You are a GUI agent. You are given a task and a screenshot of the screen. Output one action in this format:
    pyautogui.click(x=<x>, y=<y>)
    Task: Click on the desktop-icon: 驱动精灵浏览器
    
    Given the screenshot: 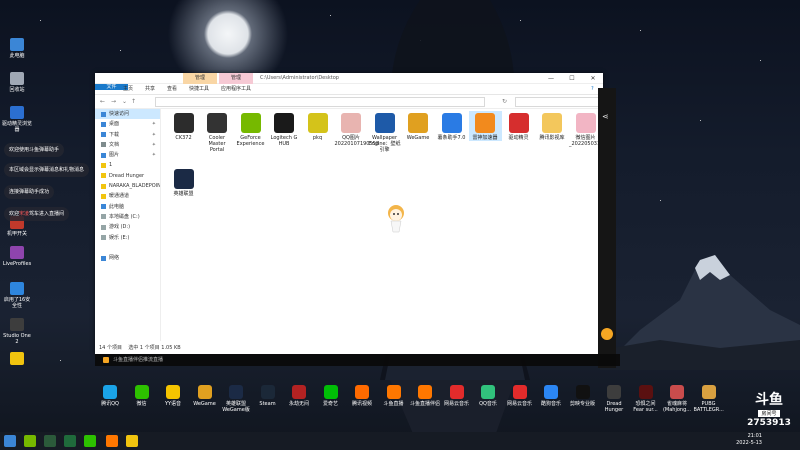 What is the action you would take?
    pyautogui.click(x=17, y=119)
    